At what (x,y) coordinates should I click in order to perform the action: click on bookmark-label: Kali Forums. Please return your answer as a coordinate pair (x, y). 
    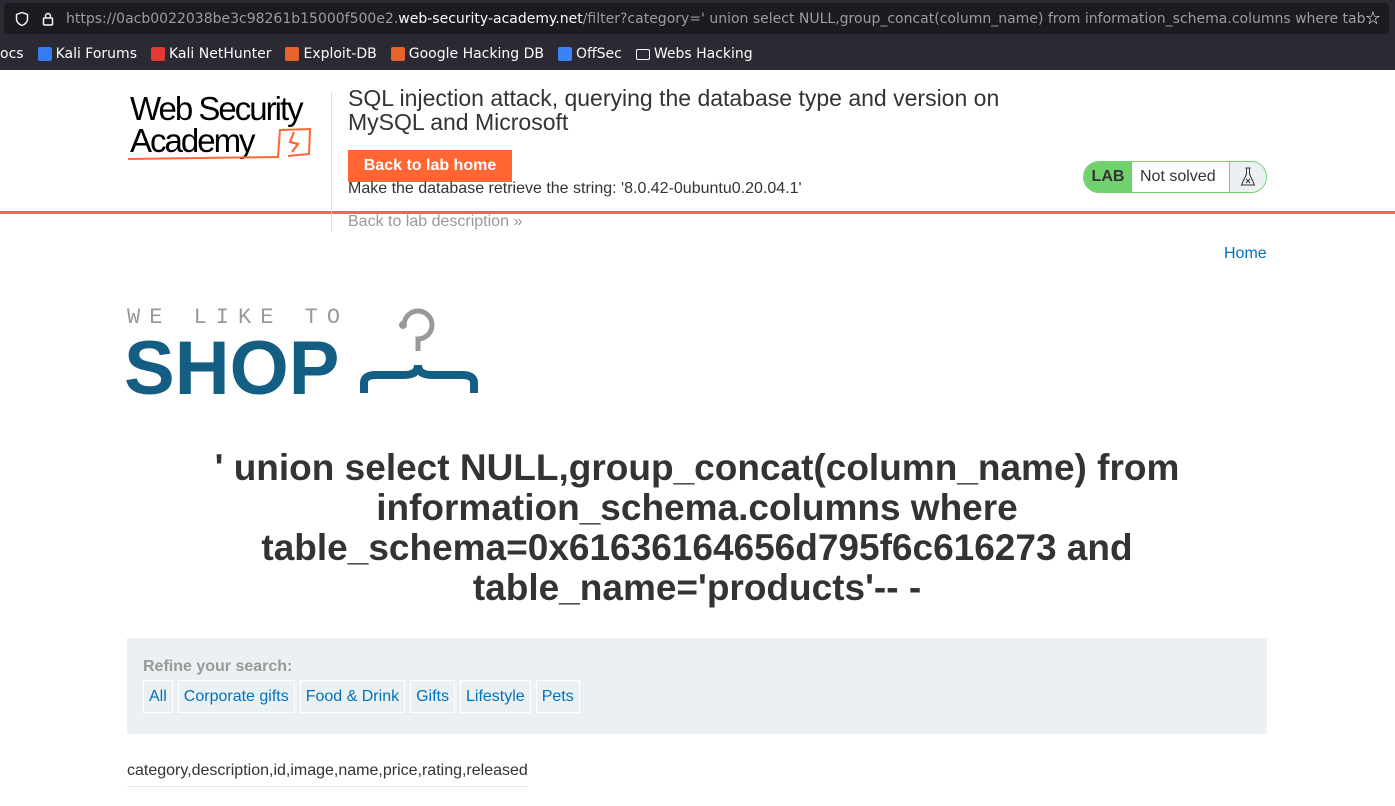
    Looking at the image, I should click on (96, 54).